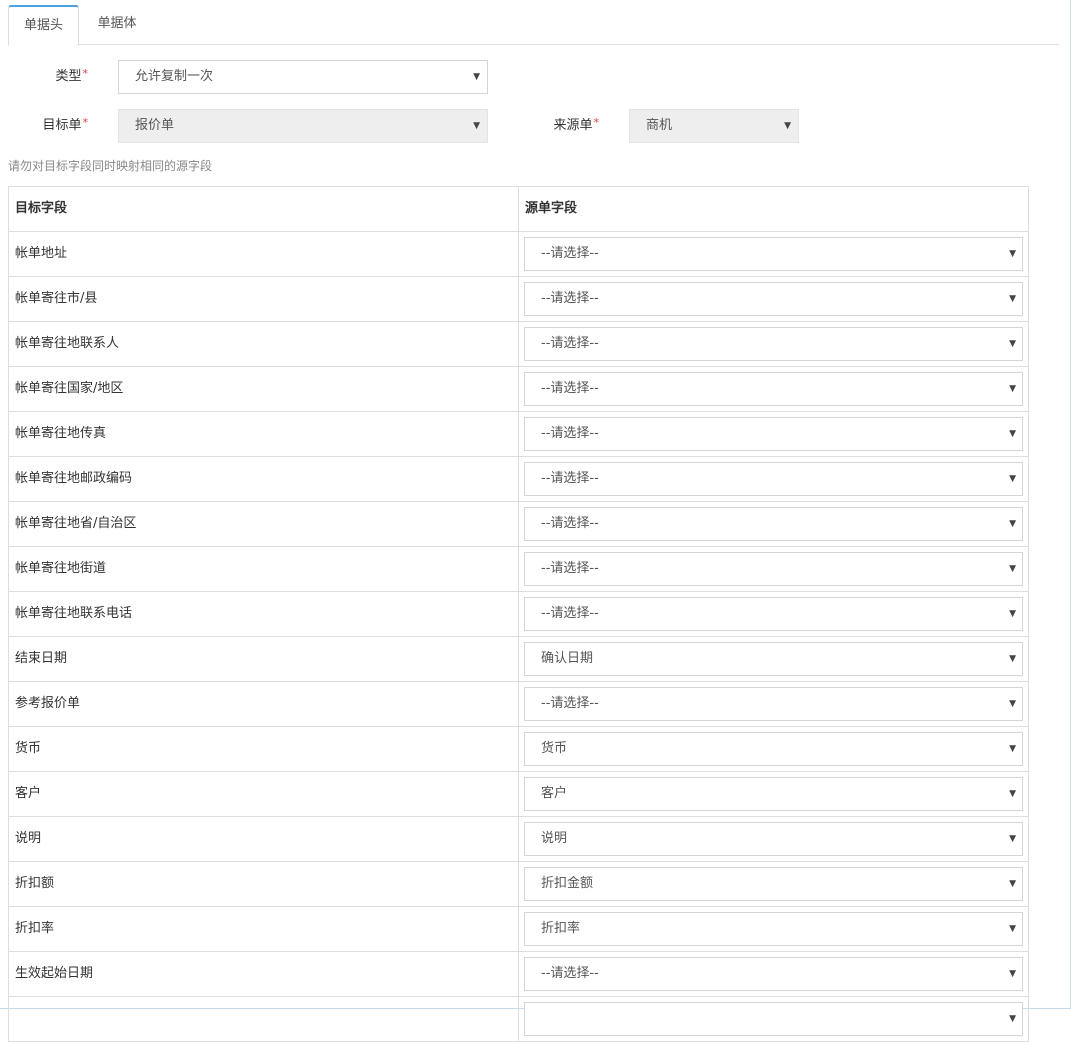 This screenshot has width=1071, height=1042. I want to click on target-field-name: 帐单寄往市/县, so click(264, 299).